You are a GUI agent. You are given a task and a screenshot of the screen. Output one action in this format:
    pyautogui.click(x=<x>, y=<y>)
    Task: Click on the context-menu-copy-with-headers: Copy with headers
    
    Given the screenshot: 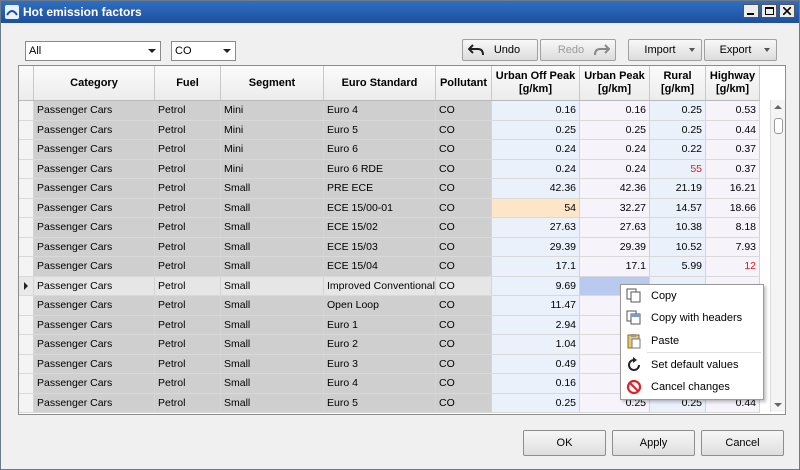 What is the action you would take?
    pyautogui.click(x=691, y=318)
    